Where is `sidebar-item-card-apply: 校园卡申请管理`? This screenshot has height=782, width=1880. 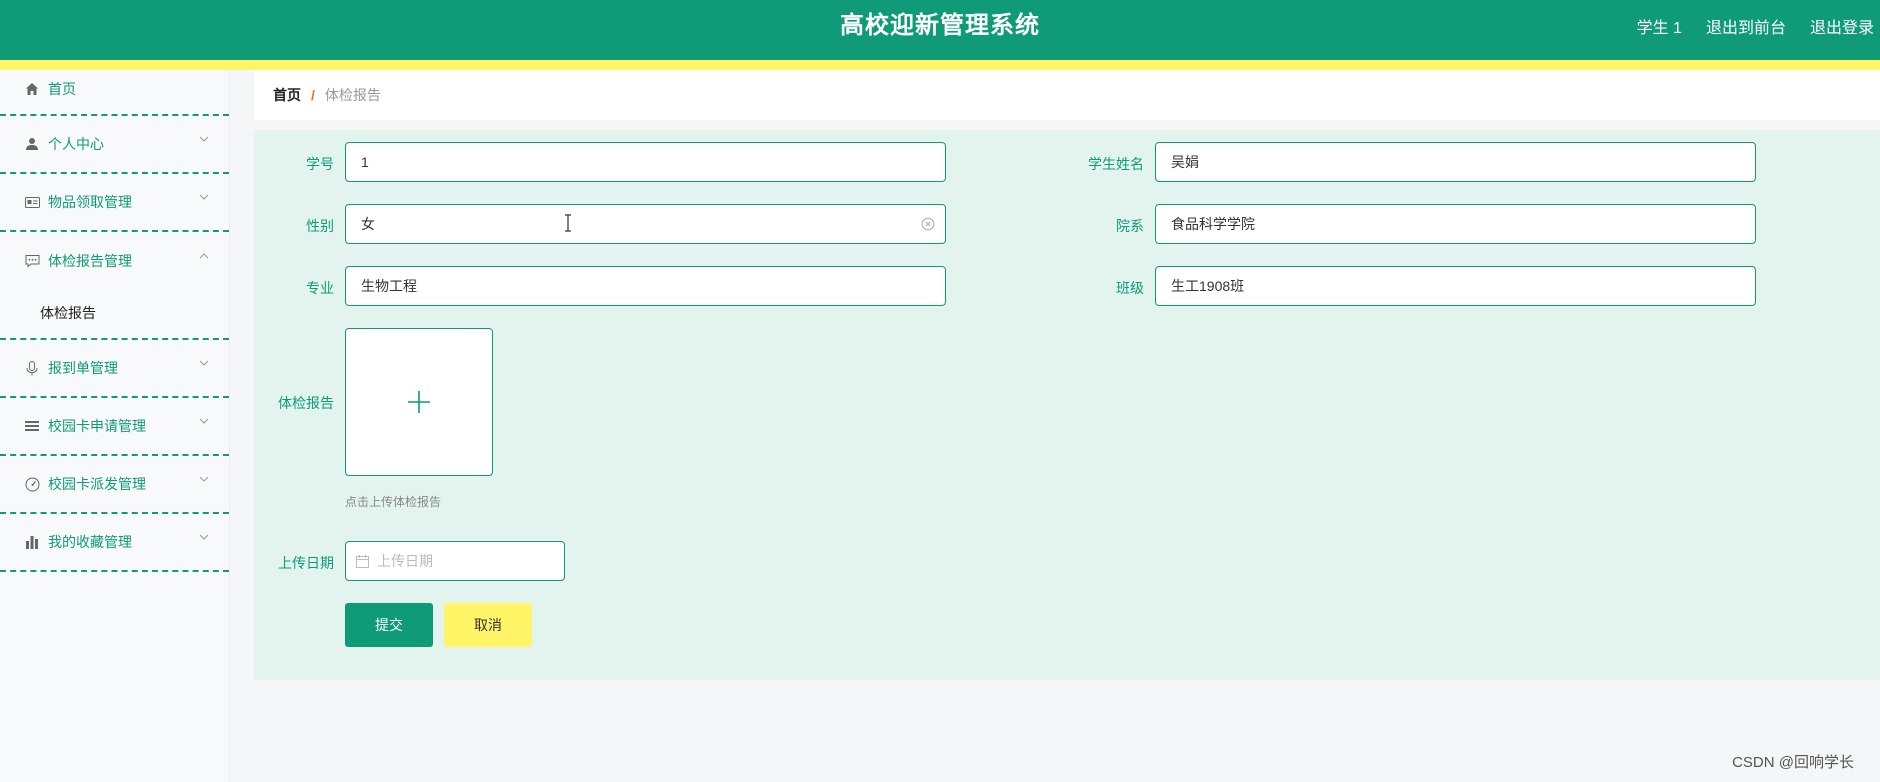
sidebar-item-card-apply: 校园卡申请管理 is located at coordinates (114, 427).